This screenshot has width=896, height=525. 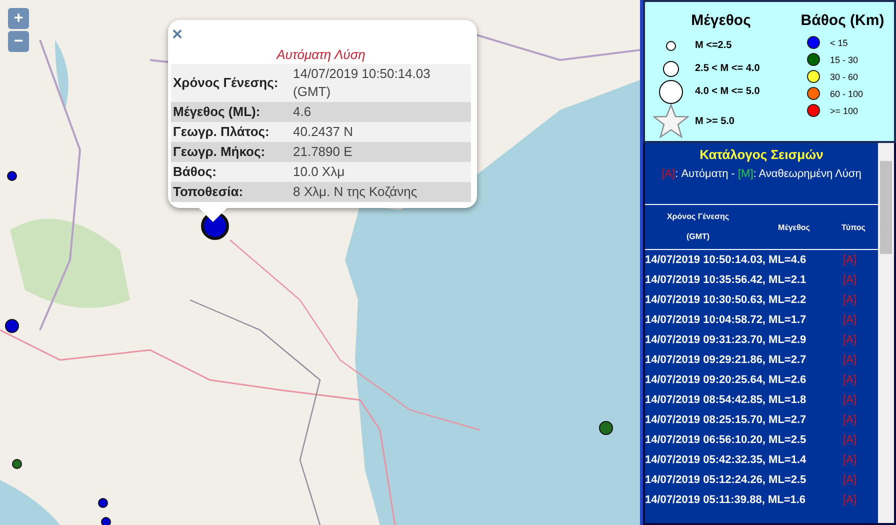 I want to click on close-button: ×, so click(x=177, y=34).